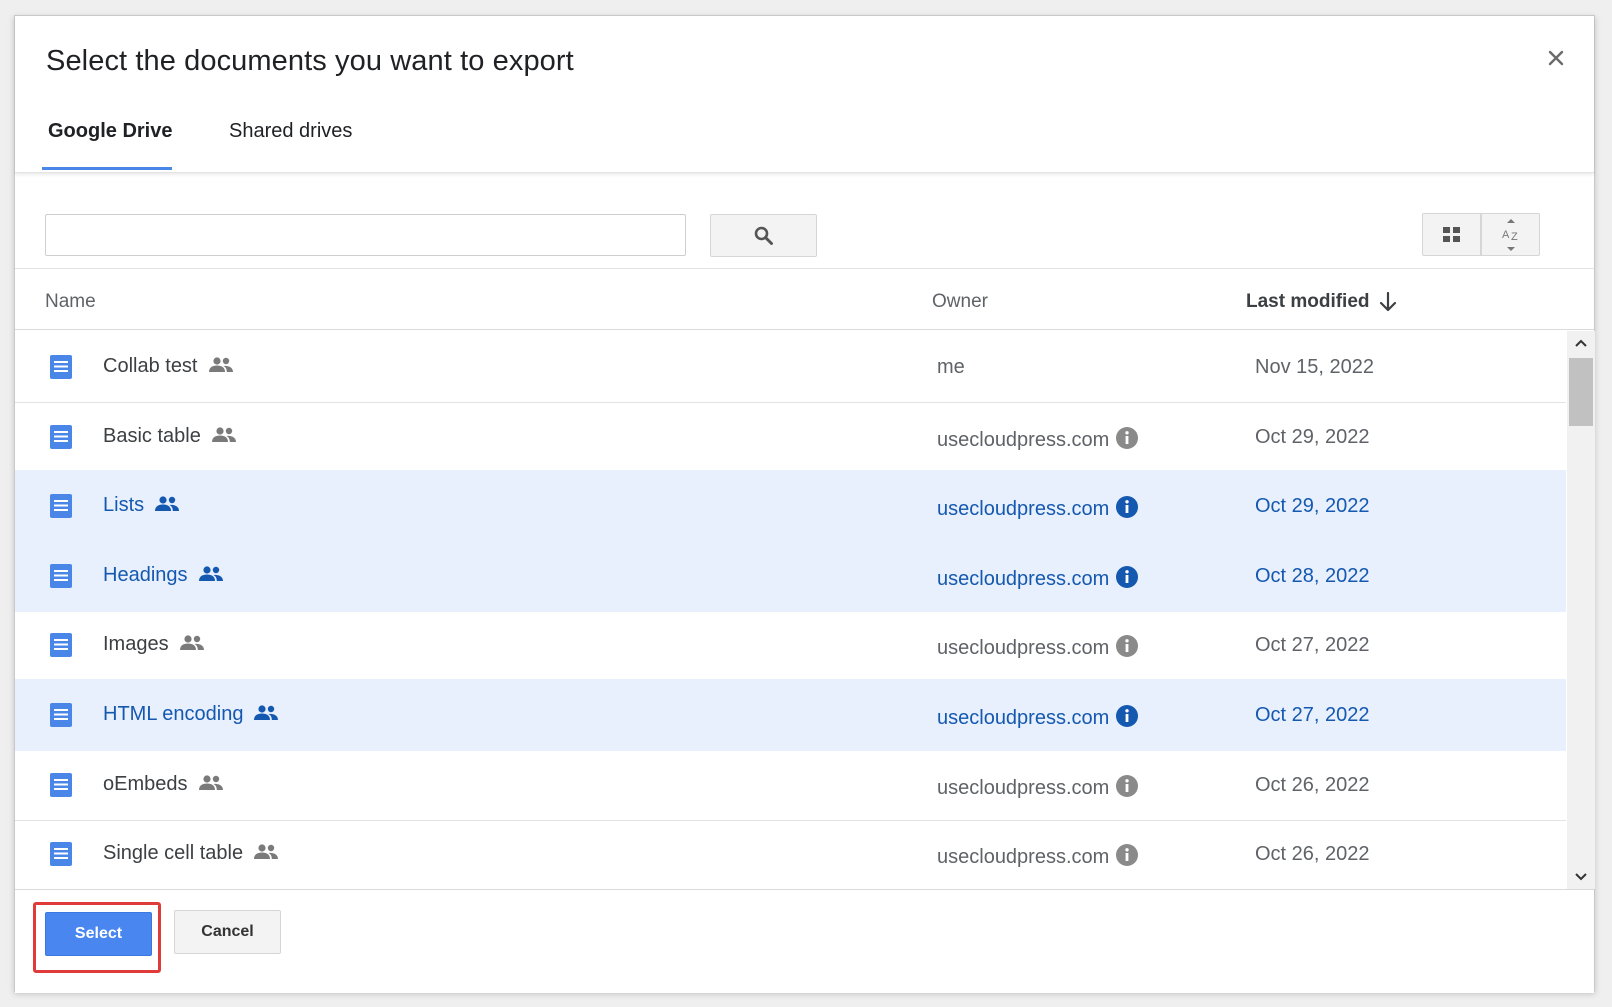  Describe the element at coordinates (1581, 392) in the screenshot. I see `scrollbar-thumb` at that location.